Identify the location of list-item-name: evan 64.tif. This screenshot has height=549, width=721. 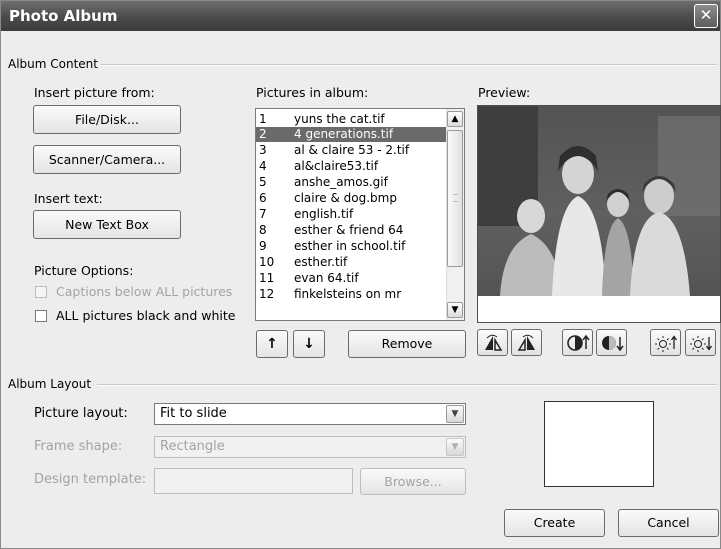
(326, 278).